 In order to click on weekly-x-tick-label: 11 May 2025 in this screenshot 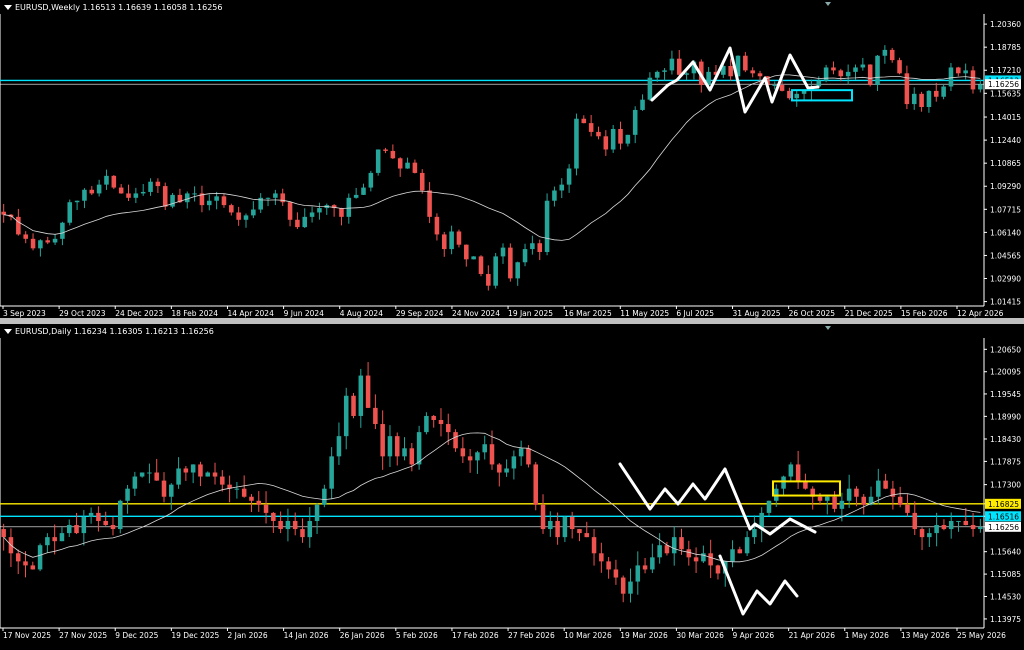, I will do `click(644, 313)`.